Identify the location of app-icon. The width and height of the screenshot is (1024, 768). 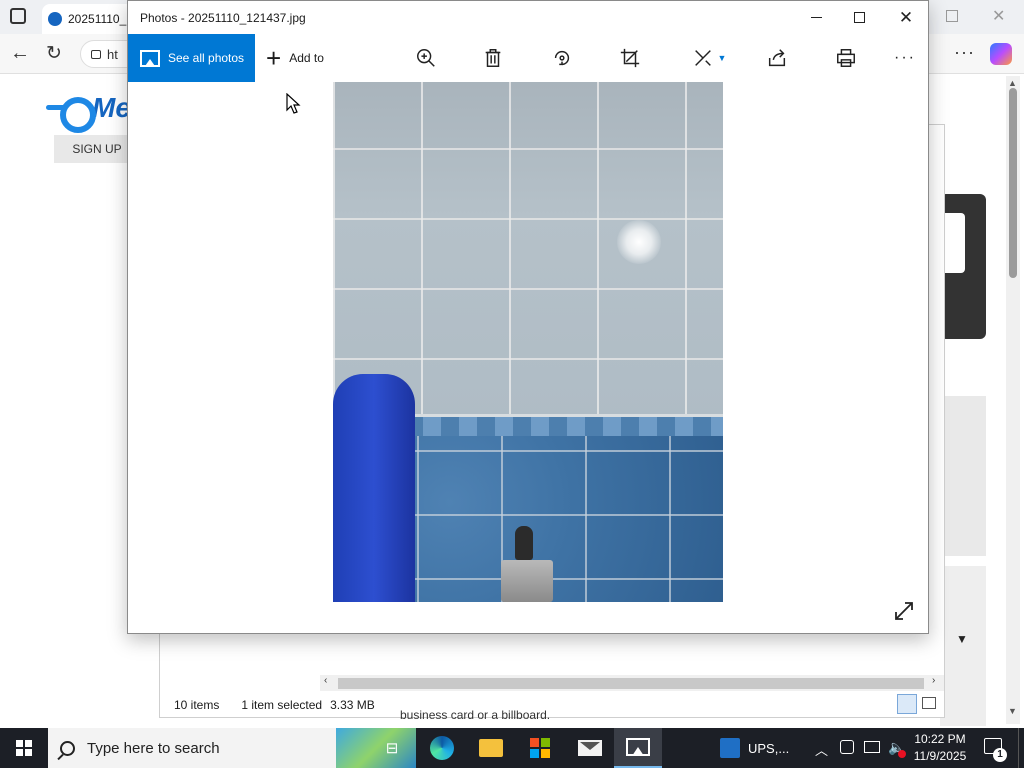
(730, 748).